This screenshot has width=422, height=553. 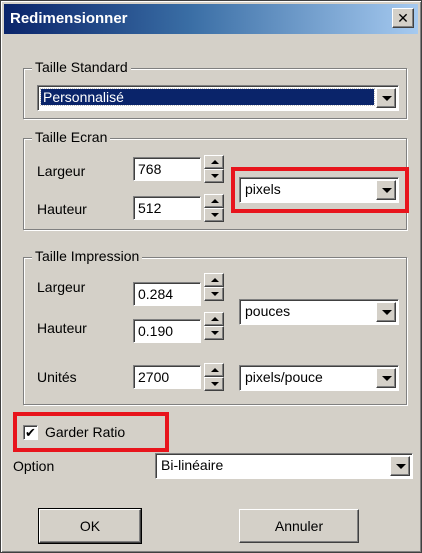 I want to click on impression-unit-select: pouces, so click(x=319, y=312).